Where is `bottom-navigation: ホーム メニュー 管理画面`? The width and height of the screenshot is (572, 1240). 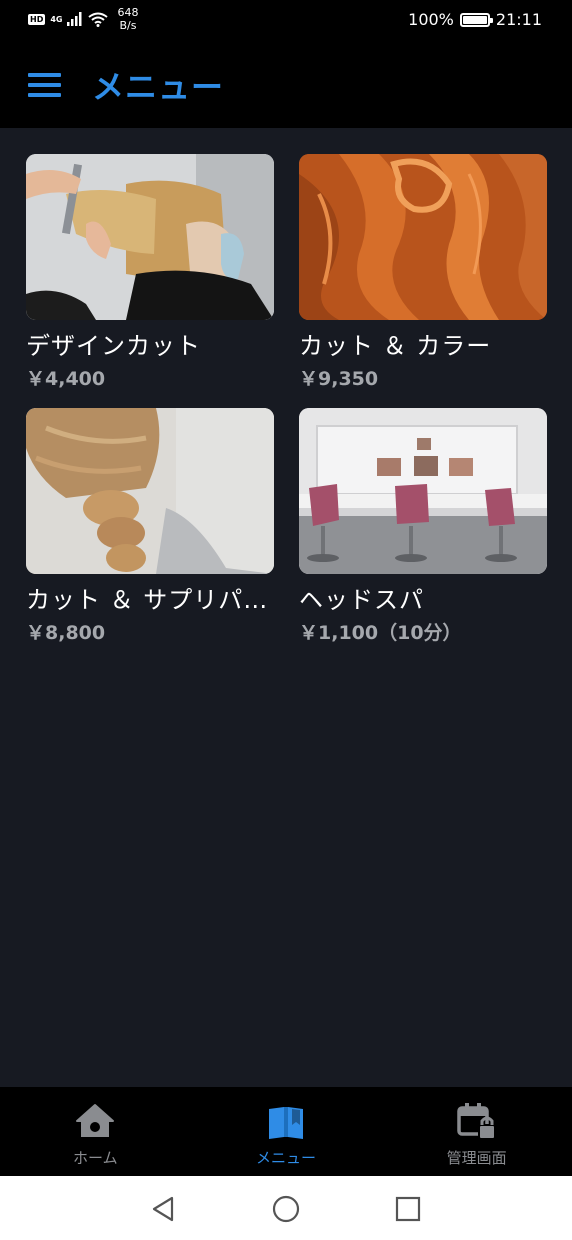
bottom-navigation: ホーム メニュー 管理画面 is located at coordinates (286, 1131).